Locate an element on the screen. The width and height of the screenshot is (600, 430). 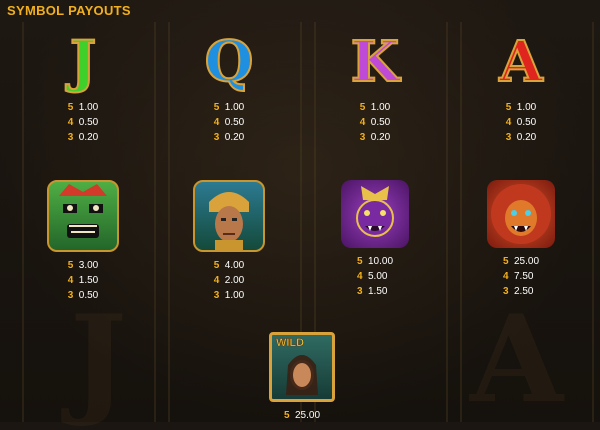
payout-list: 5 3.00 4 1.50 3 0.50 is located at coordinates (83, 280).